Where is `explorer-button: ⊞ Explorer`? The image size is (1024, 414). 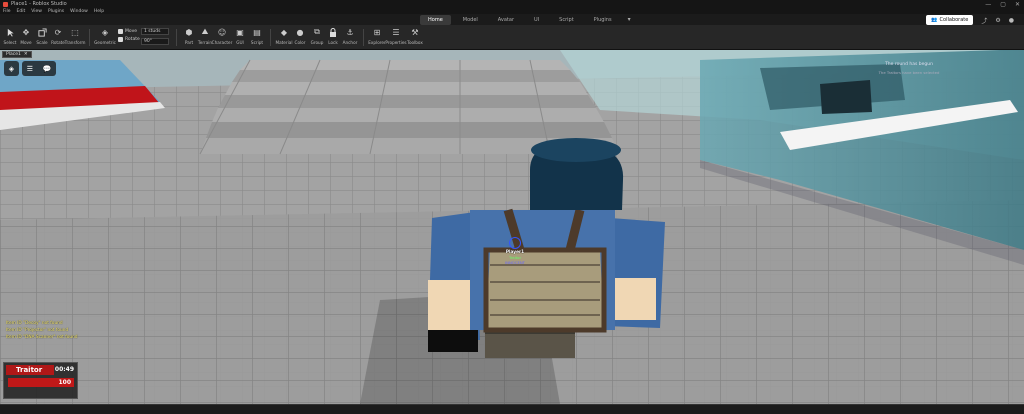
explorer-button: ⊞ Explorer is located at coordinates (377, 36).